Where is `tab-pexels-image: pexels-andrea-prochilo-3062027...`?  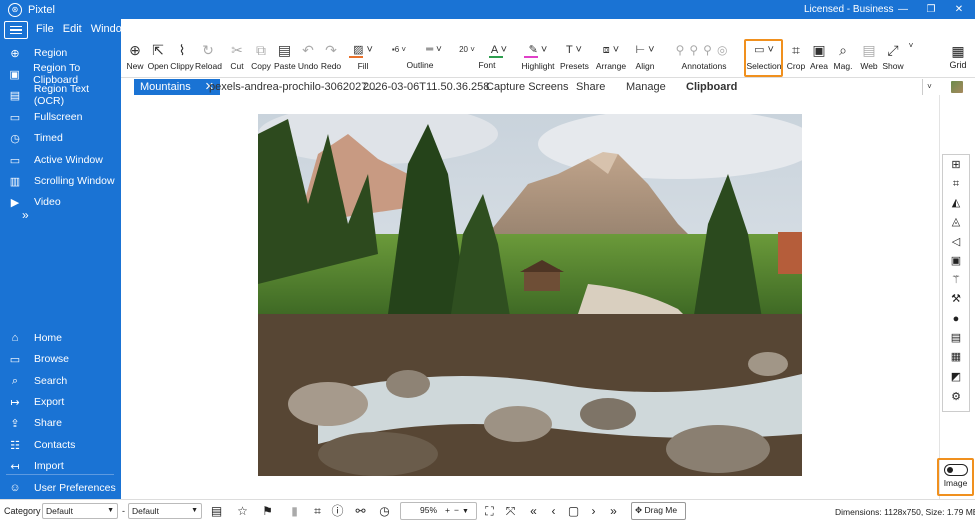
tab-pexels-image: pexels-andrea-prochilo-3062027... is located at coordinates (293, 87).